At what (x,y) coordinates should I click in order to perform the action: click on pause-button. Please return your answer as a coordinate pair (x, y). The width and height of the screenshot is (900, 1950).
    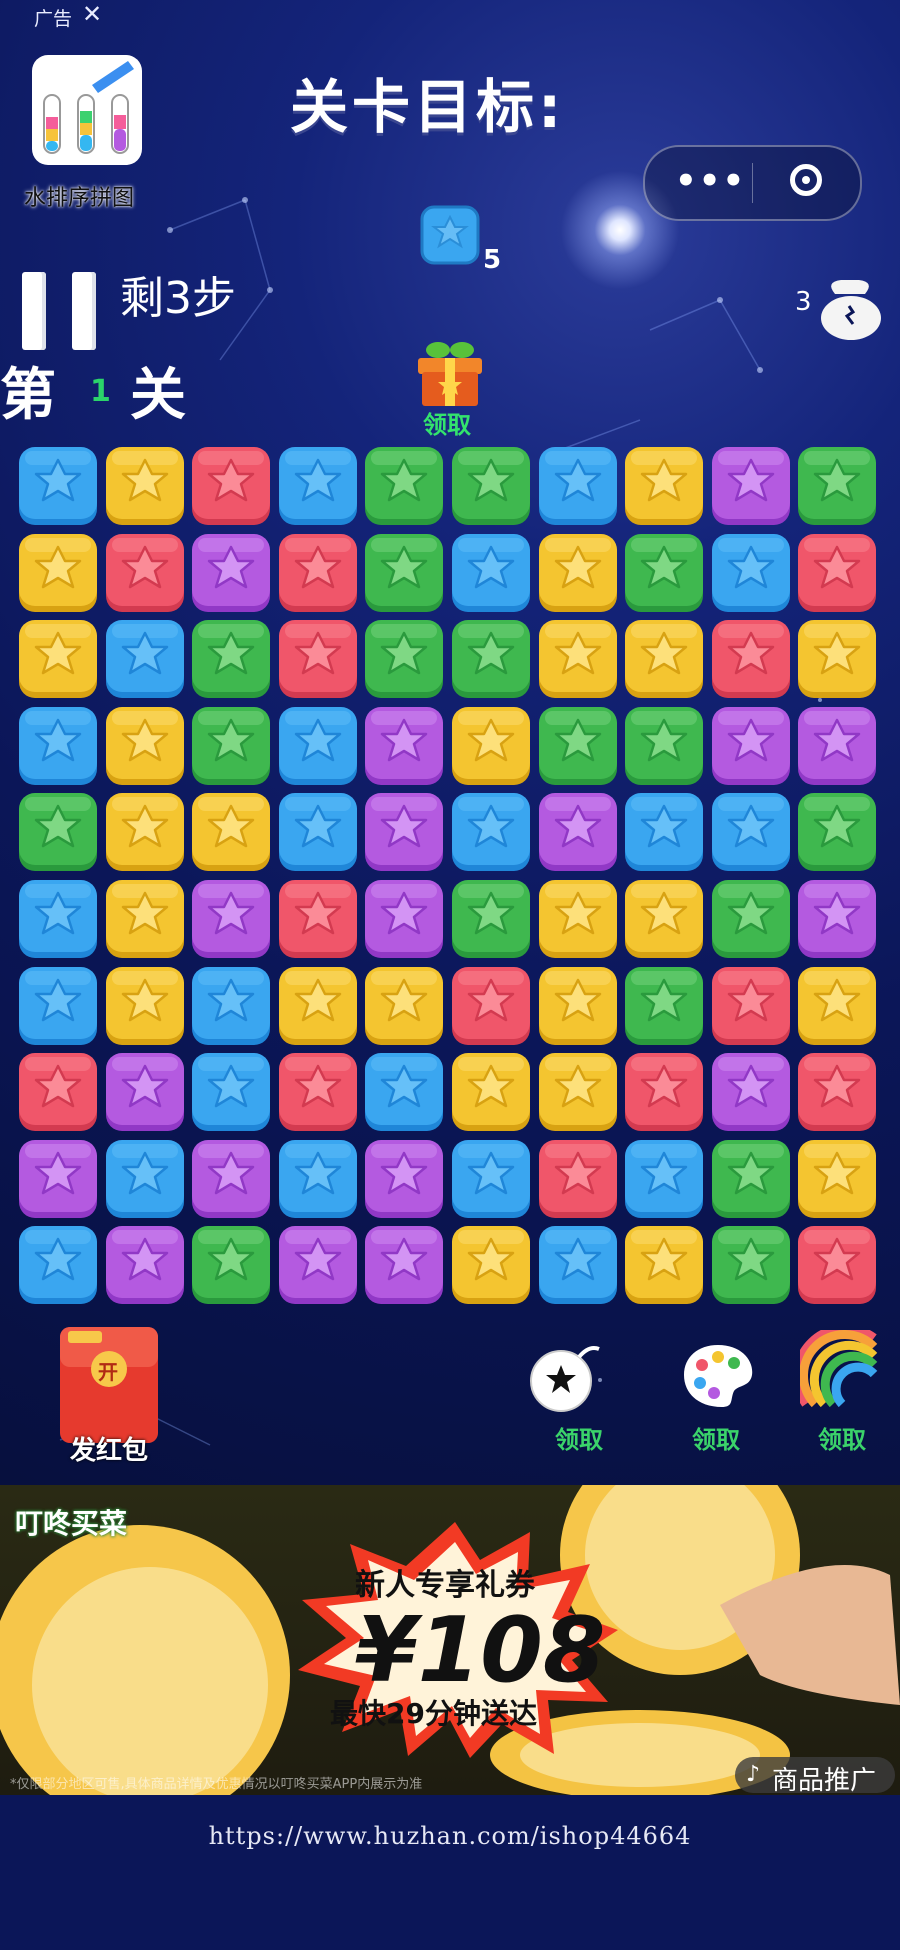
    Looking at the image, I should click on (34, 311).